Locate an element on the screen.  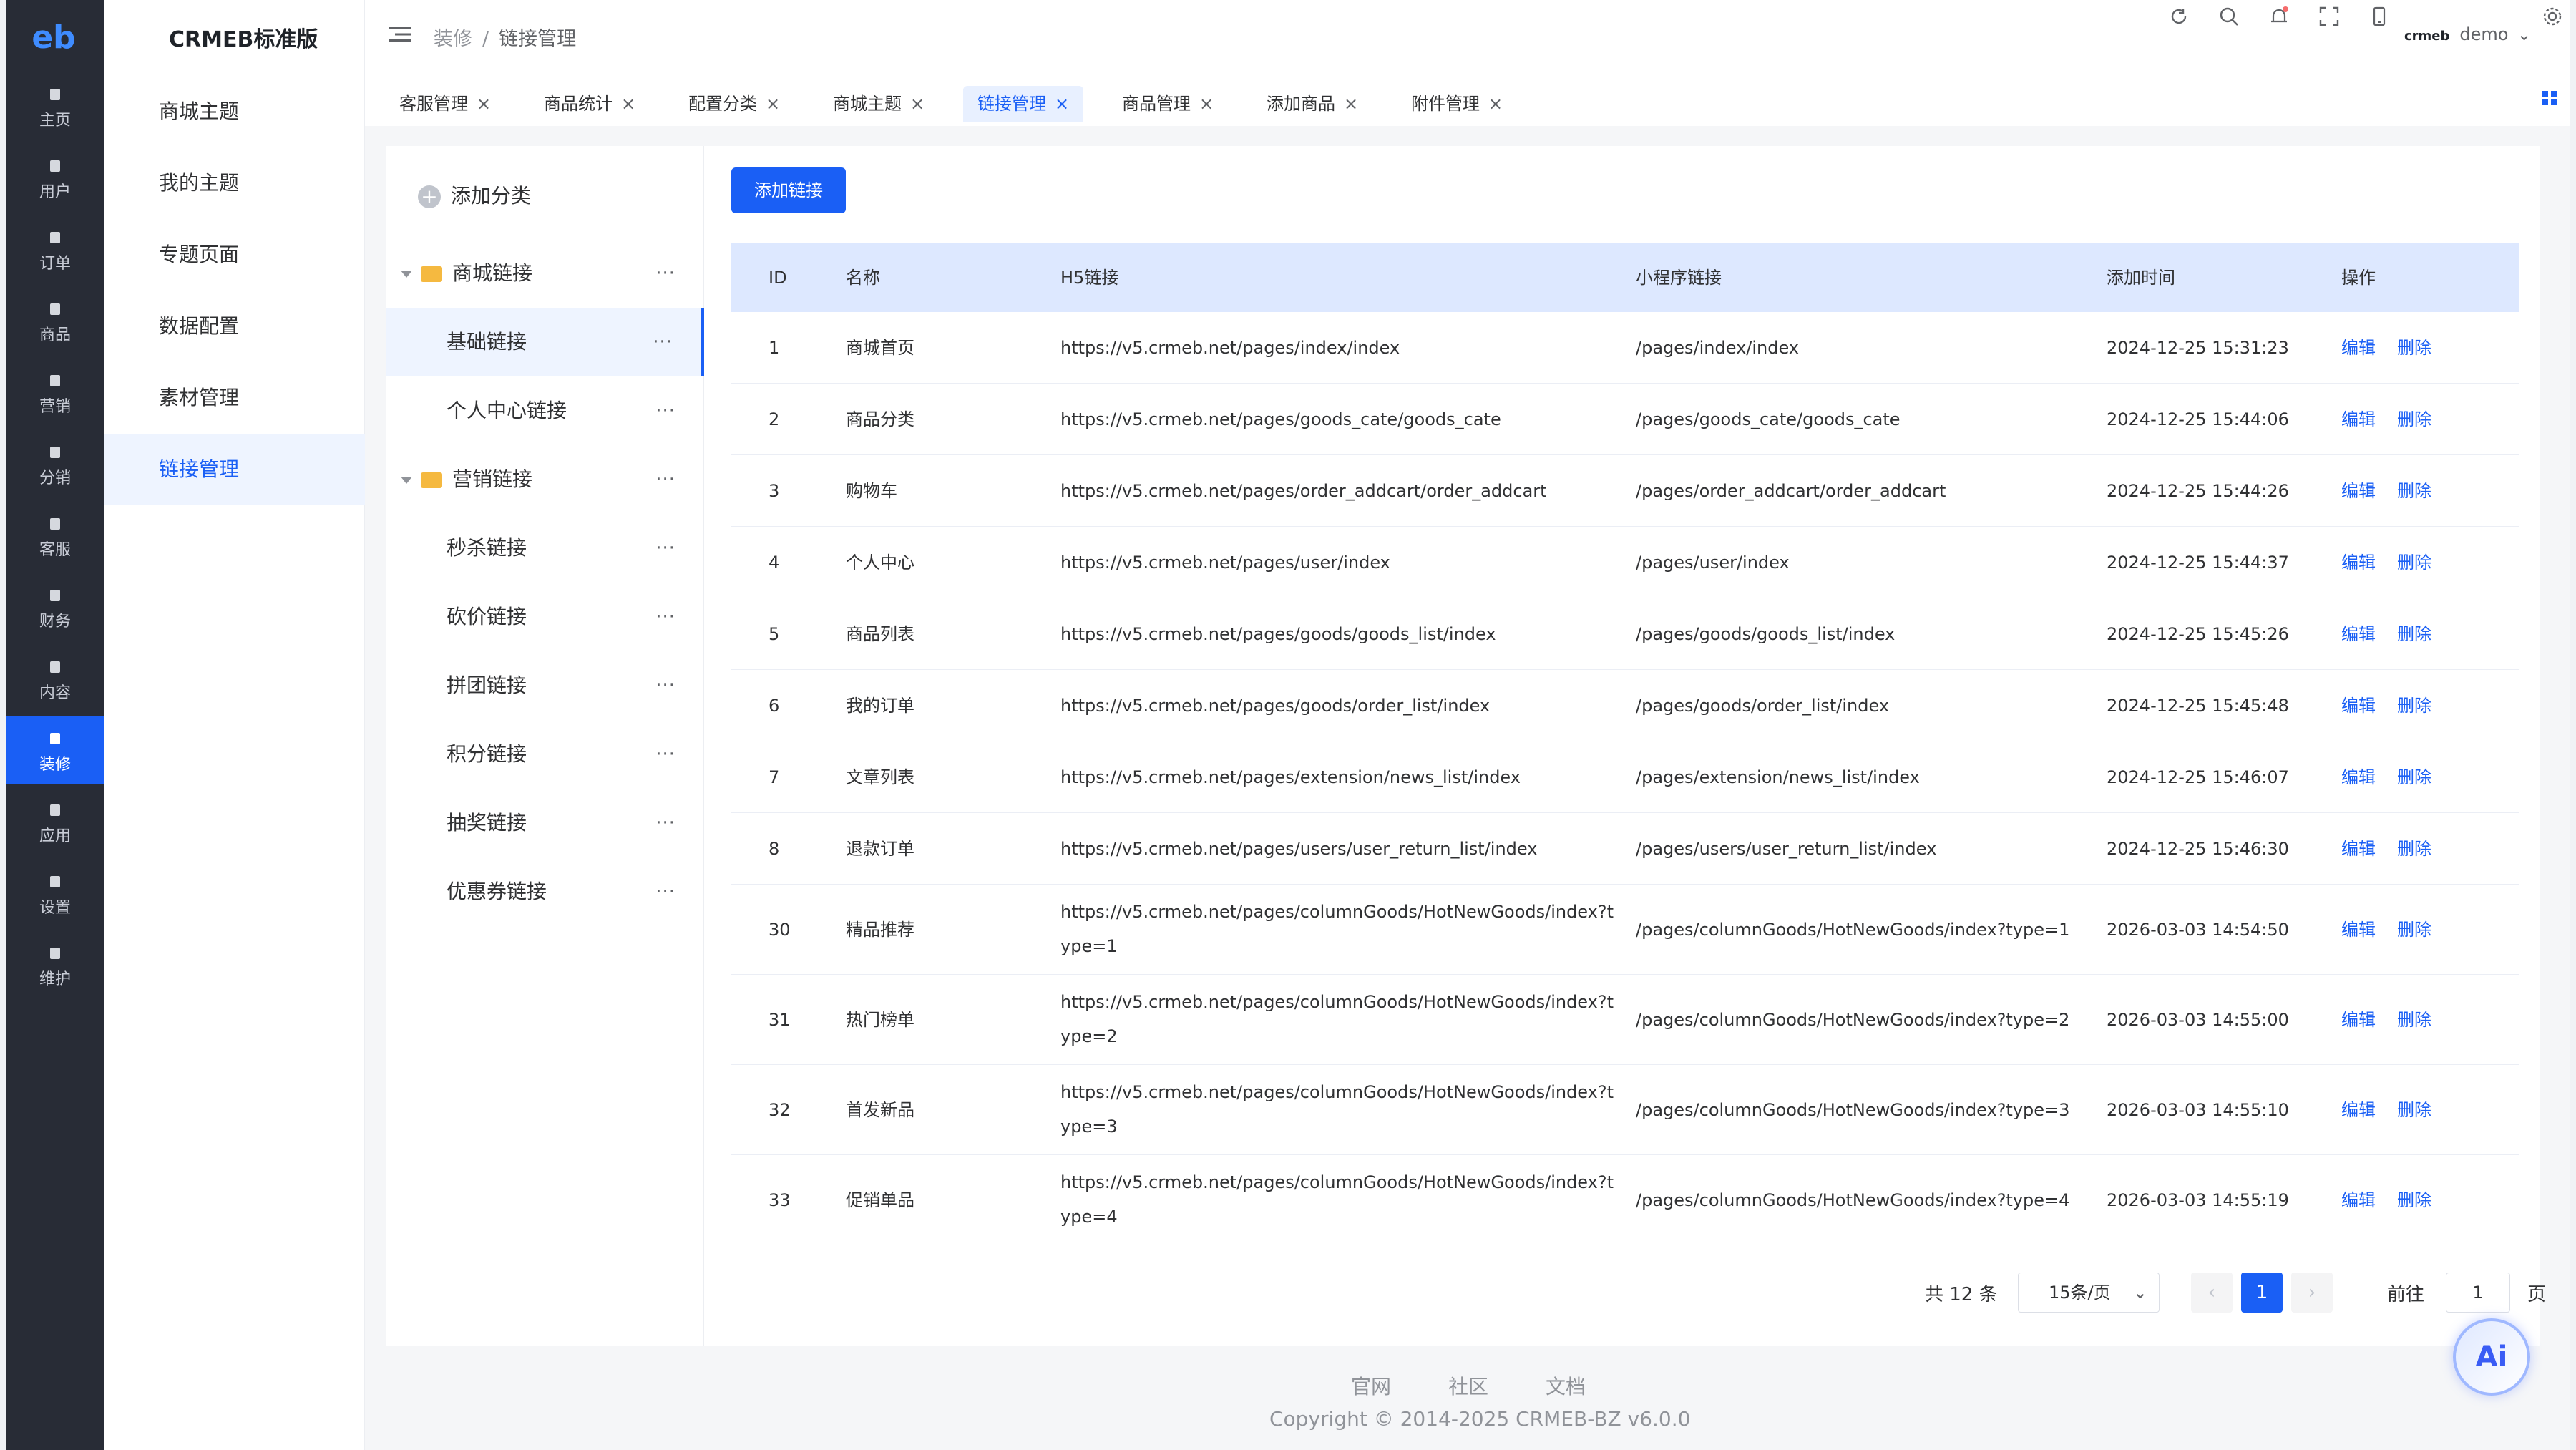
footer-link-official: 官网 is located at coordinates (1371, 1386).